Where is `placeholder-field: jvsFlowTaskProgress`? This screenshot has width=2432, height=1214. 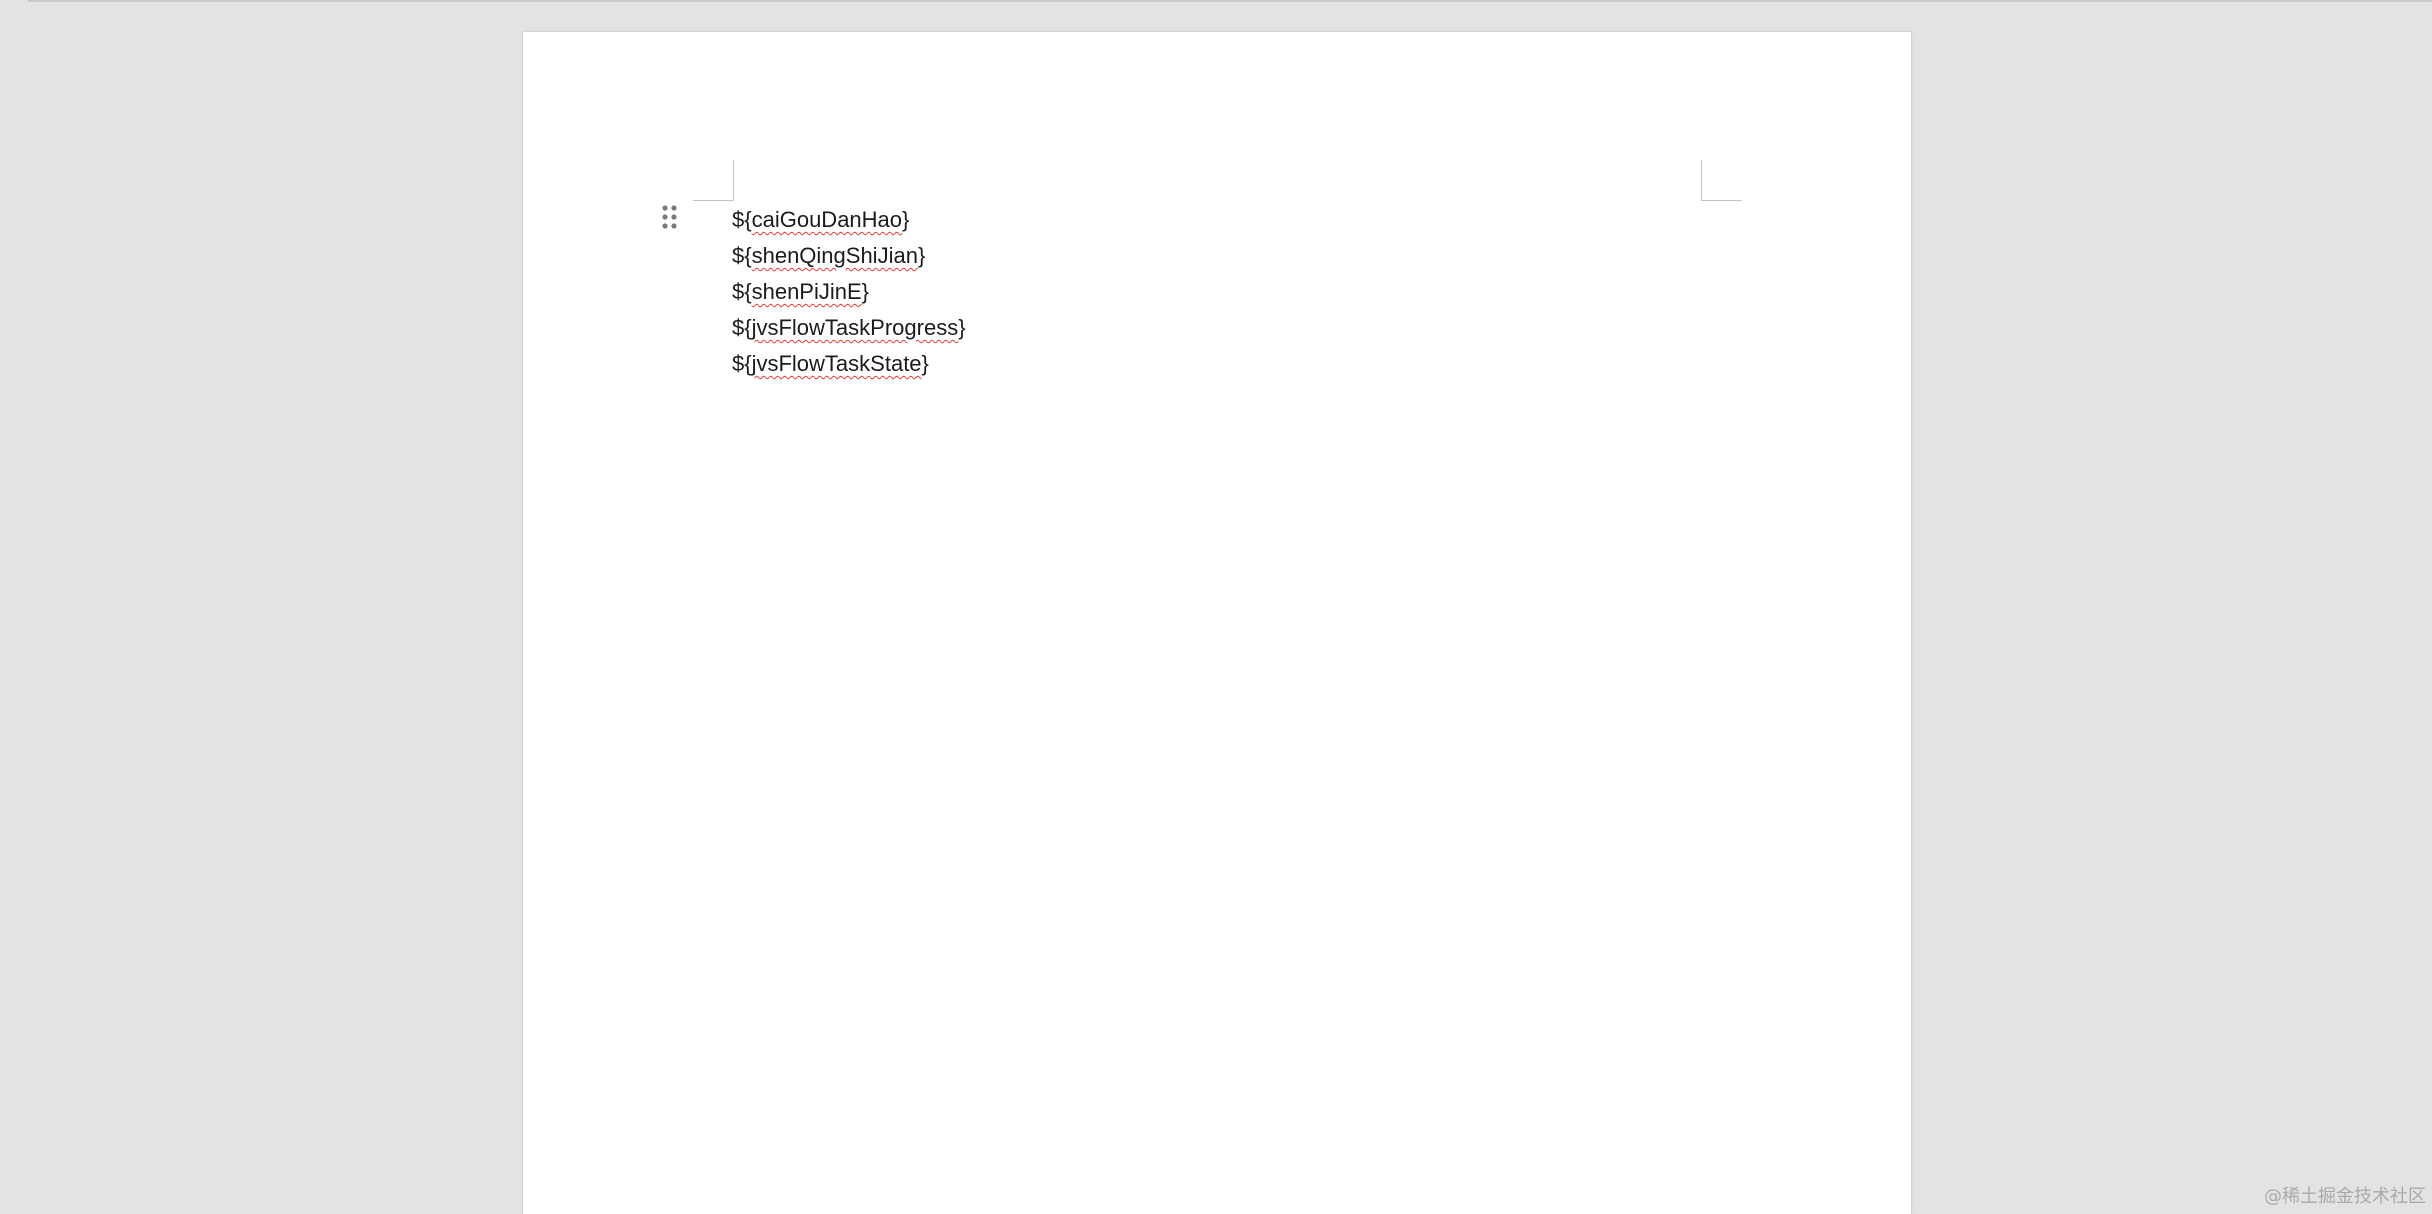 placeholder-field: jvsFlowTaskProgress is located at coordinates (855, 327).